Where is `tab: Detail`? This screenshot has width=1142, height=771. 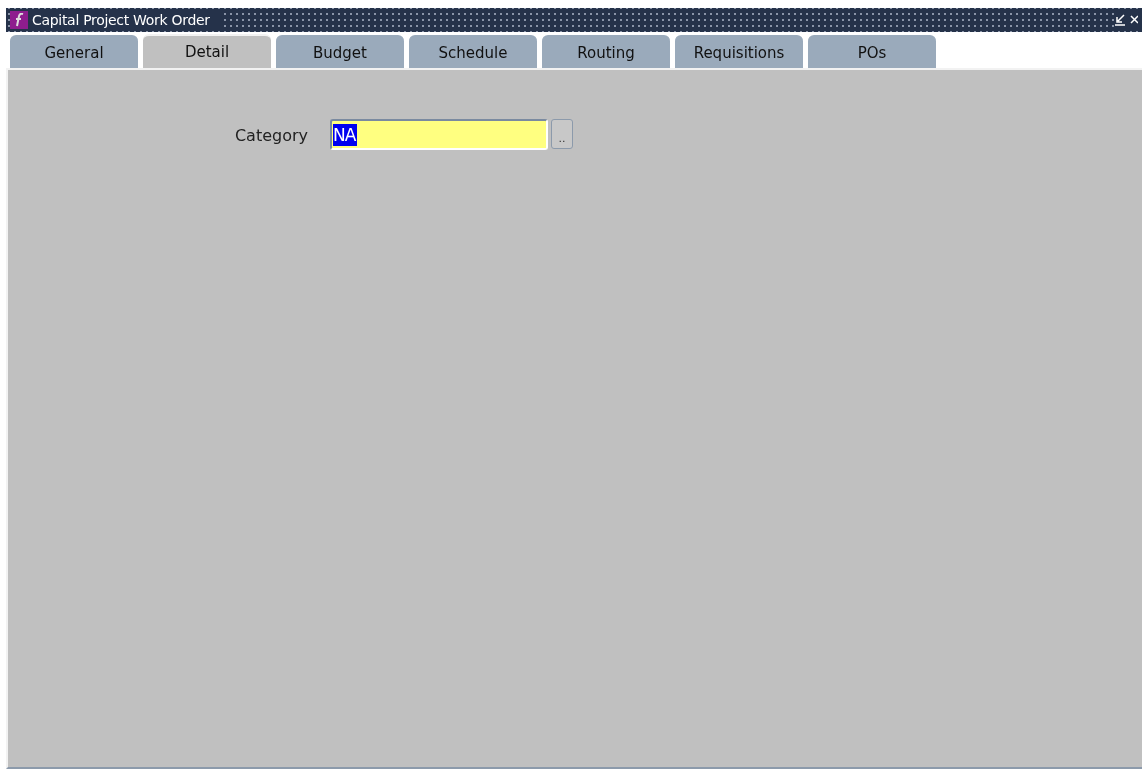 tab: Detail is located at coordinates (207, 51).